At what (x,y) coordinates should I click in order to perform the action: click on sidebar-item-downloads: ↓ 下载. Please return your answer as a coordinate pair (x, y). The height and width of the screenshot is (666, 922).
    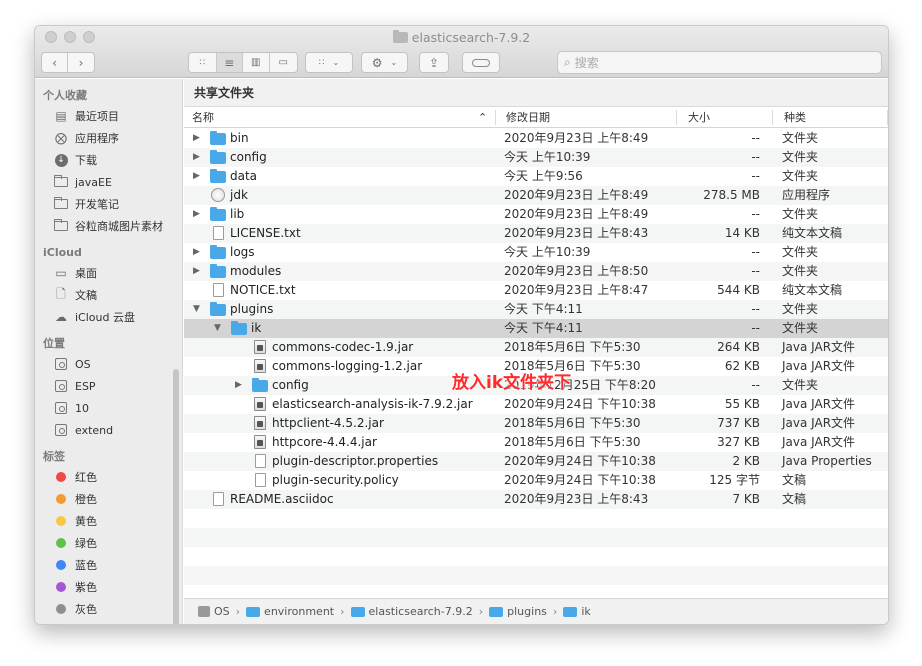
    Looking at the image, I should click on (108, 160).